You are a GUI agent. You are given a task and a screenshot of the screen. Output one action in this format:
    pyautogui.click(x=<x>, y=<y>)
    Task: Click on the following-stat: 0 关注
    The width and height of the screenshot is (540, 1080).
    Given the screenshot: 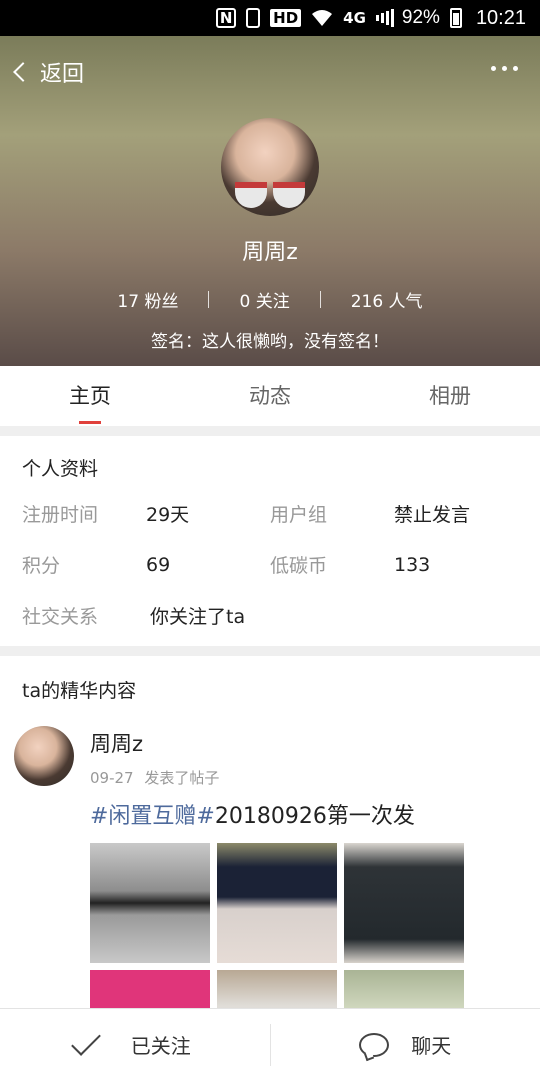 What is the action you would take?
    pyautogui.click(x=264, y=299)
    